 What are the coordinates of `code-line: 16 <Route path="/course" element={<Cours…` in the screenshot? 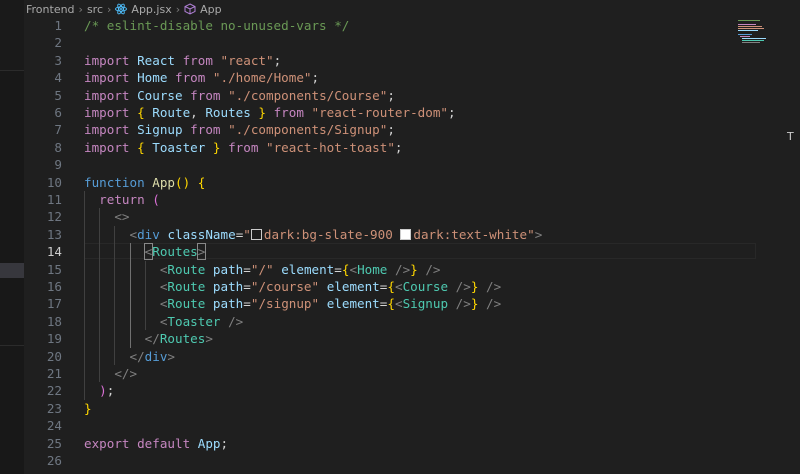 It's located at (412, 286).